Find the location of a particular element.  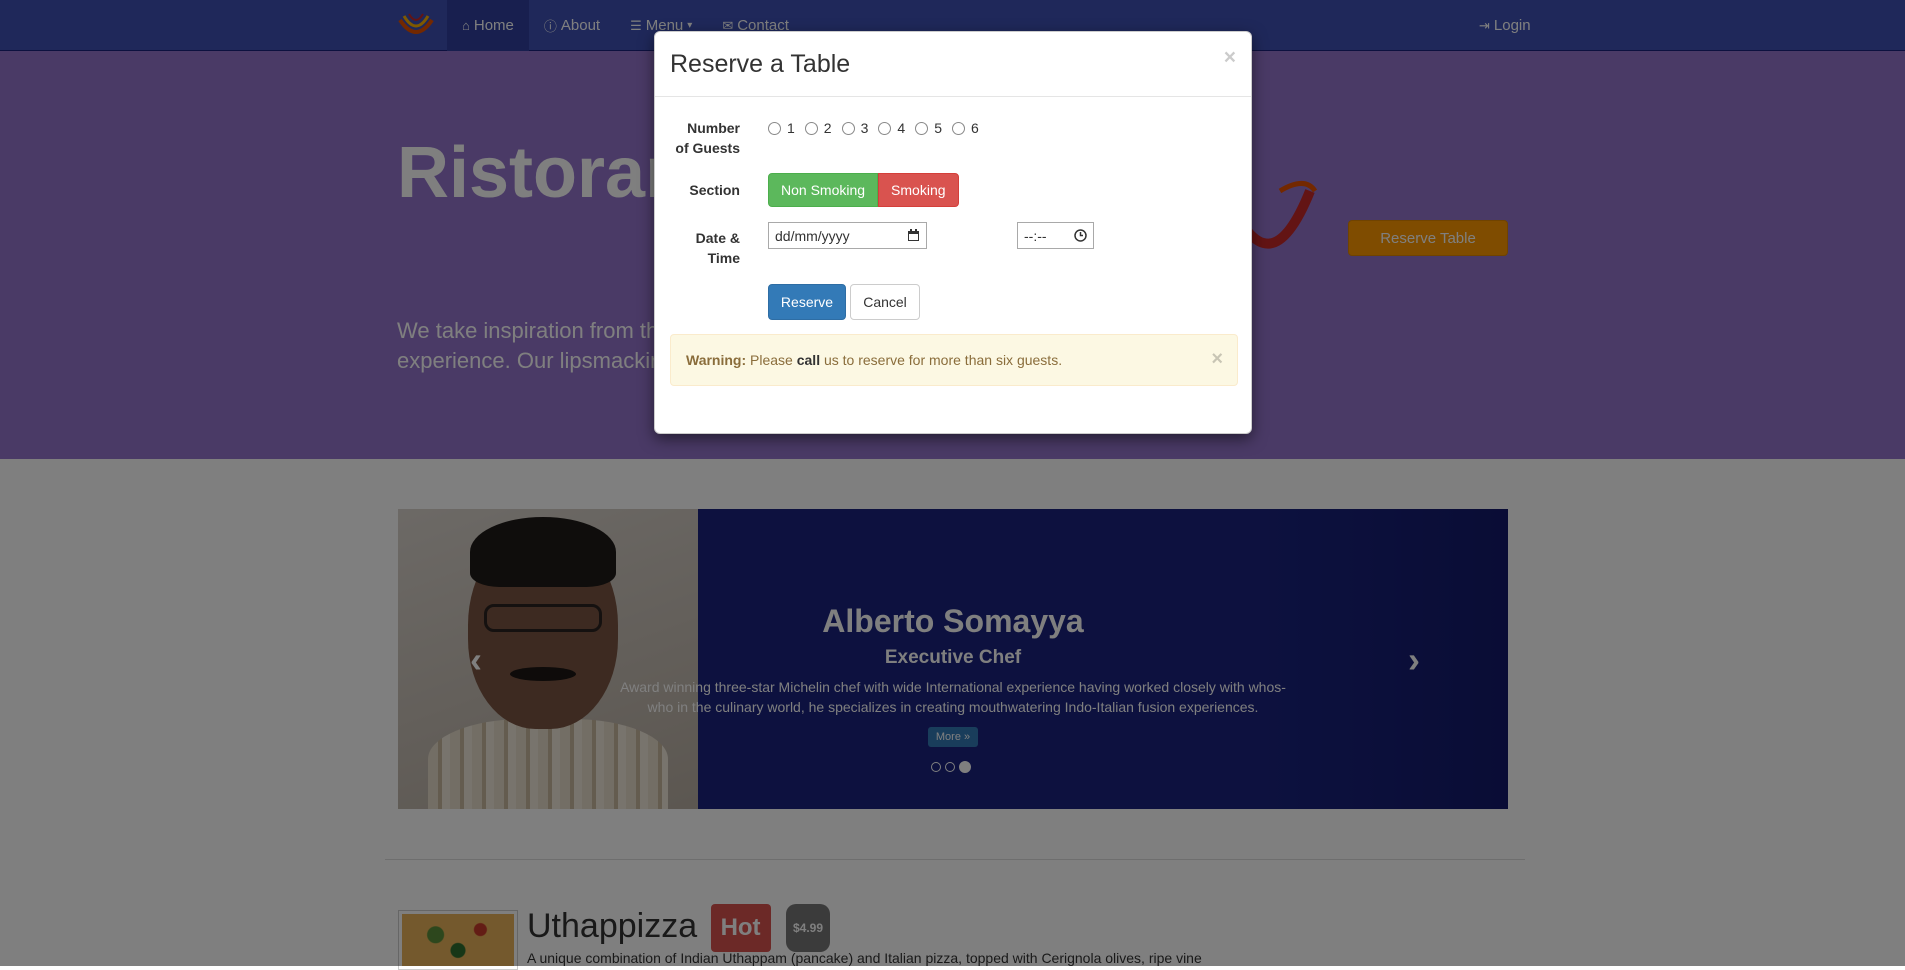

alert-close-icon: × is located at coordinates (1217, 359).